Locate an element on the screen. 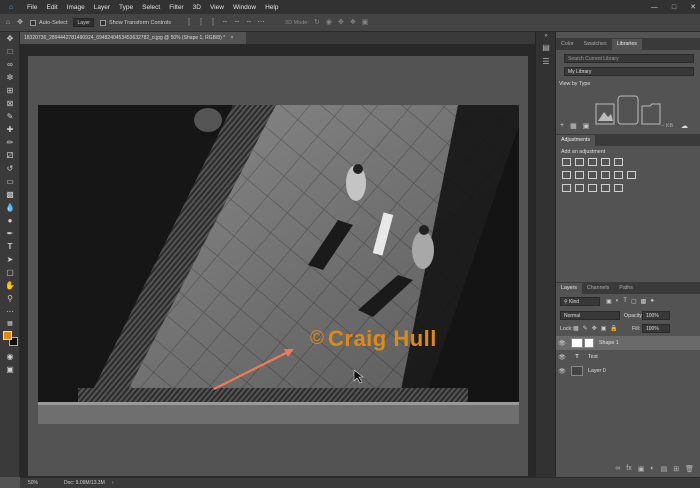 This screenshot has height=488, width=700. 3d-scale-icon: ▣ is located at coordinates (365, 23).